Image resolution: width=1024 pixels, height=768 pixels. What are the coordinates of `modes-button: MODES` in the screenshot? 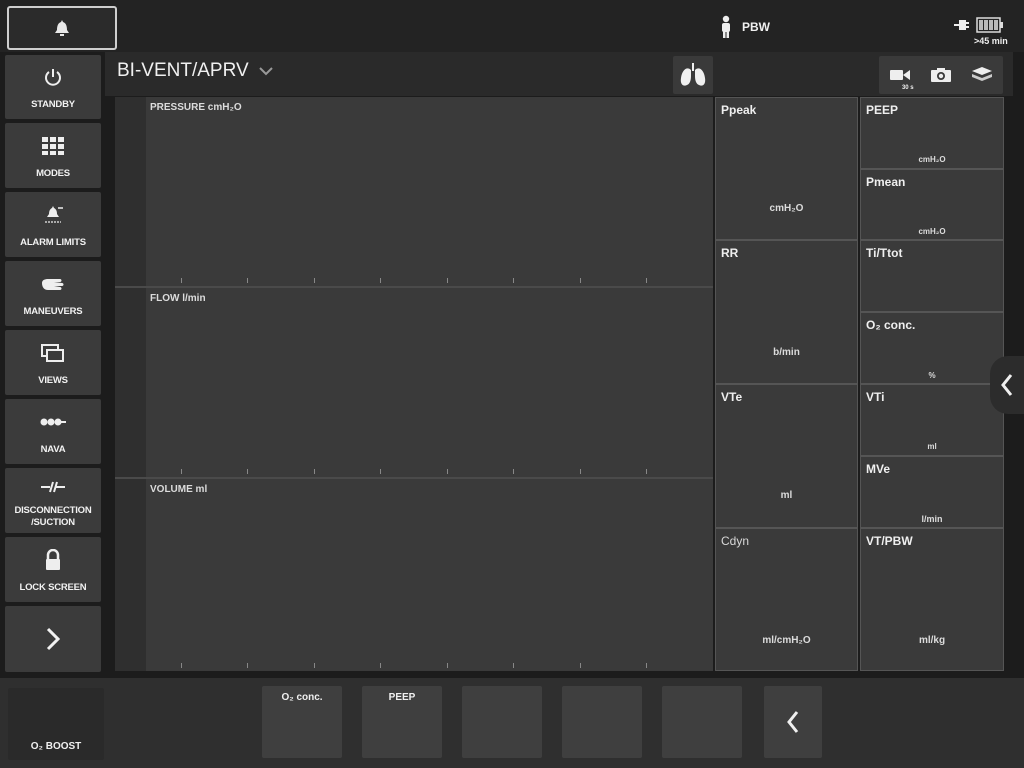 It's located at (53, 155).